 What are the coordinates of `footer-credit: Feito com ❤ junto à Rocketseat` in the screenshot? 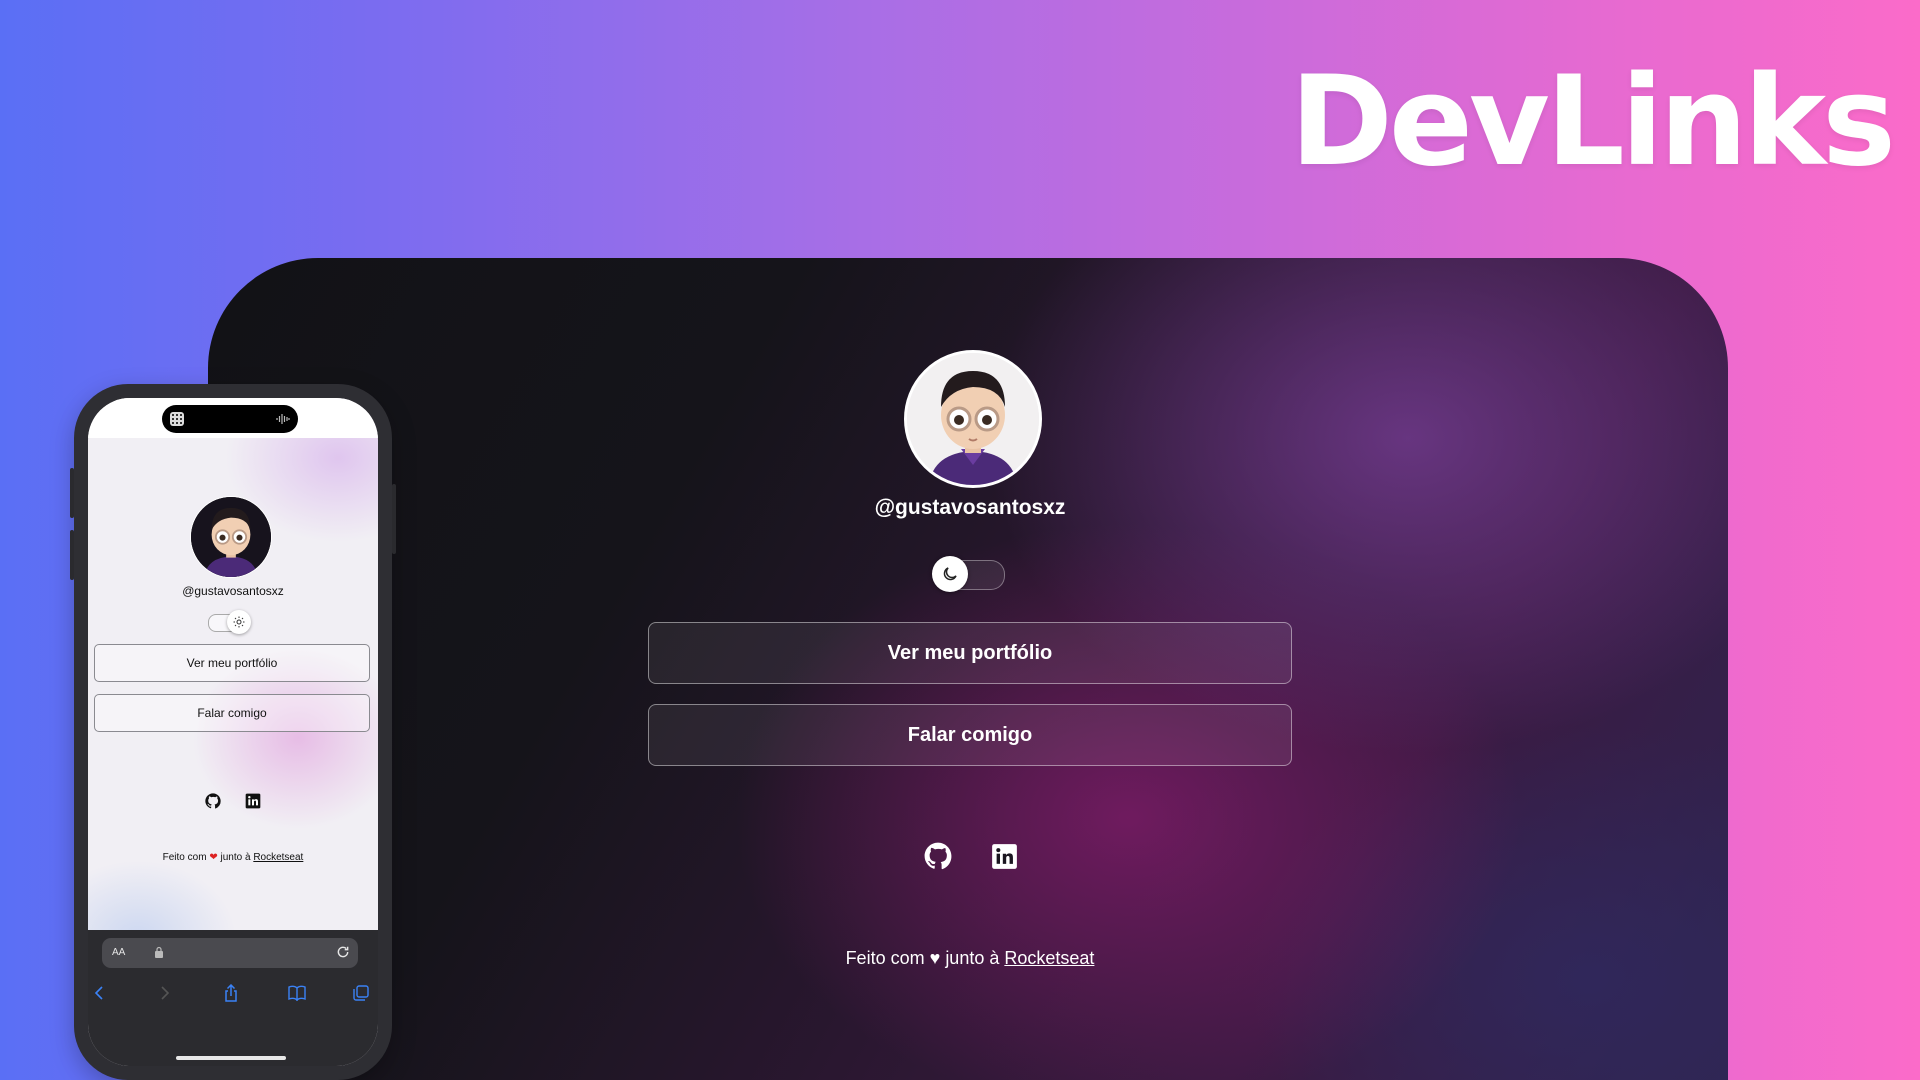 It's located at (233, 857).